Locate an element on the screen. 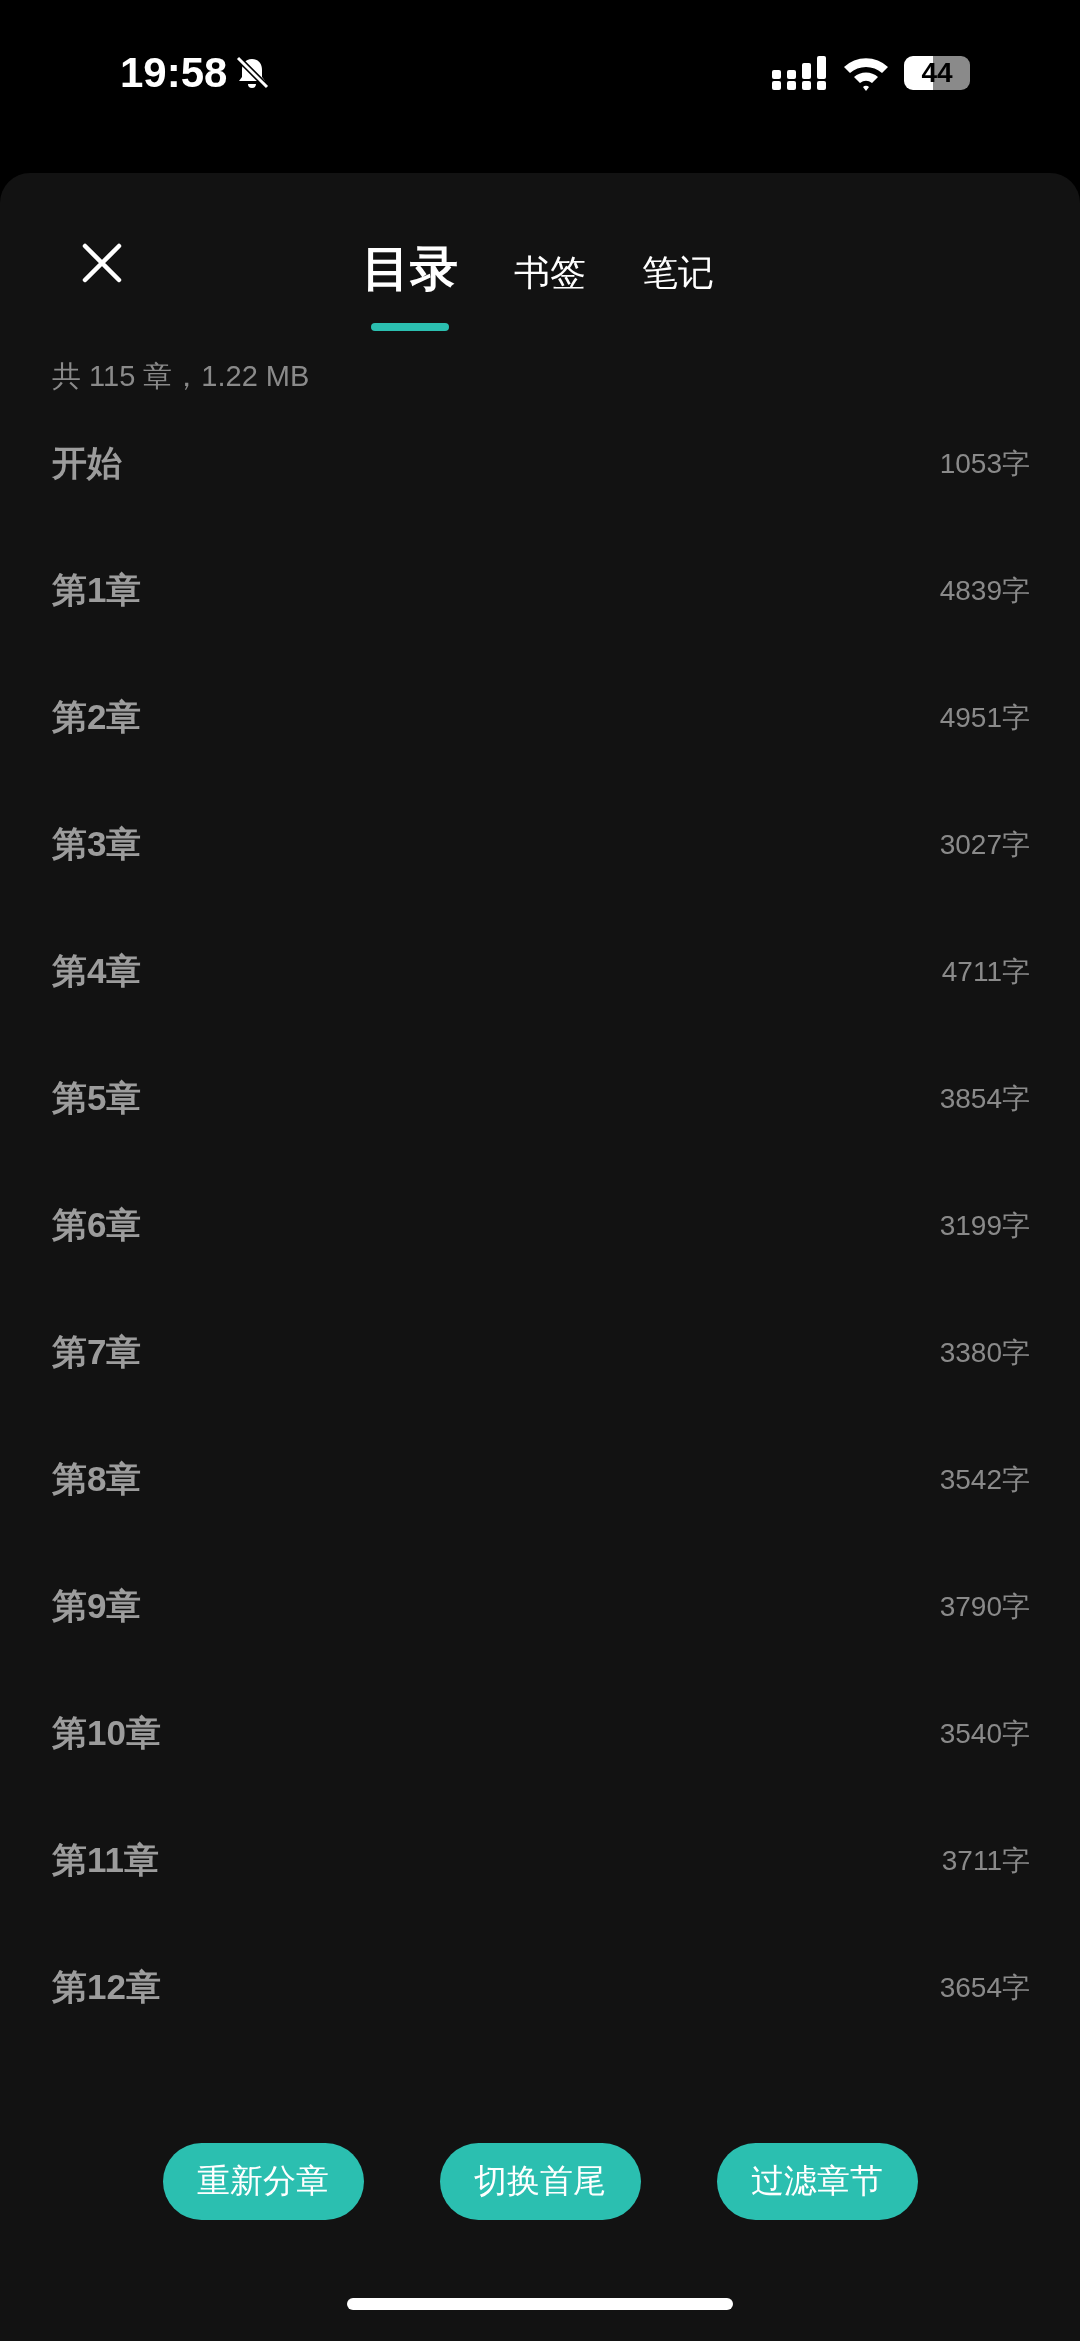 The width and height of the screenshot is (1080, 2341). word-count: 4711字 is located at coordinates (985, 971).